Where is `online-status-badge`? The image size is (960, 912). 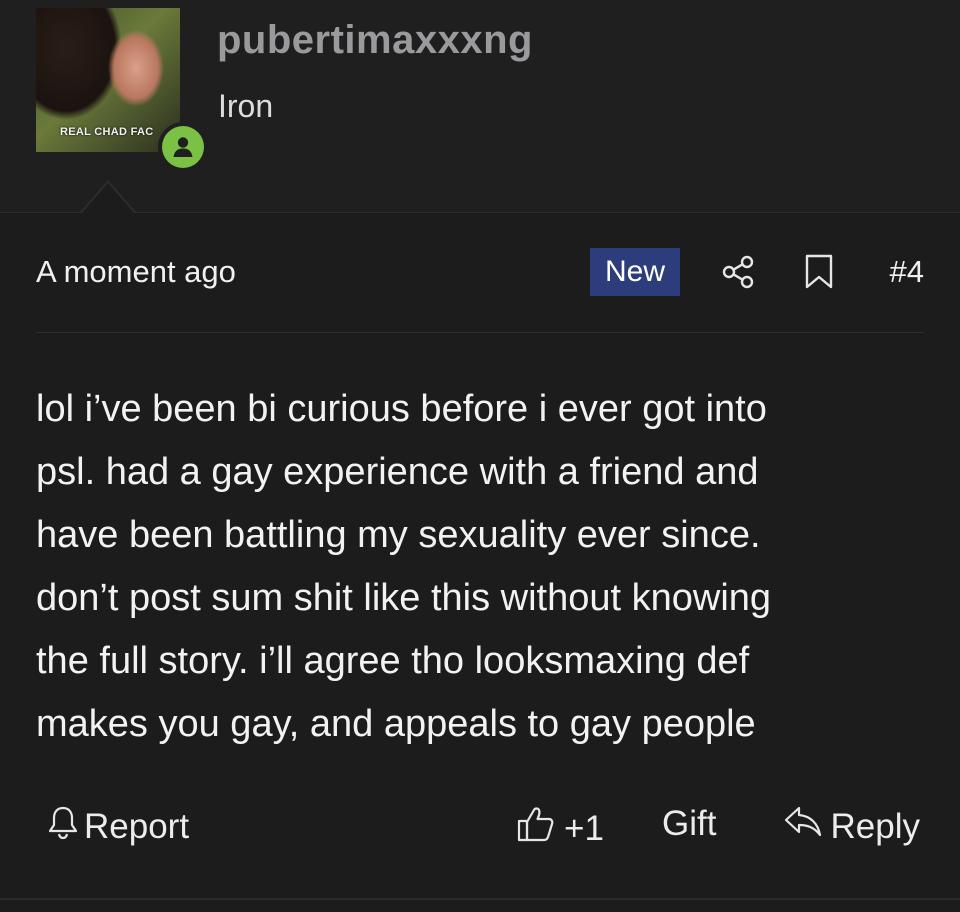
online-status-badge is located at coordinates (183, 147).